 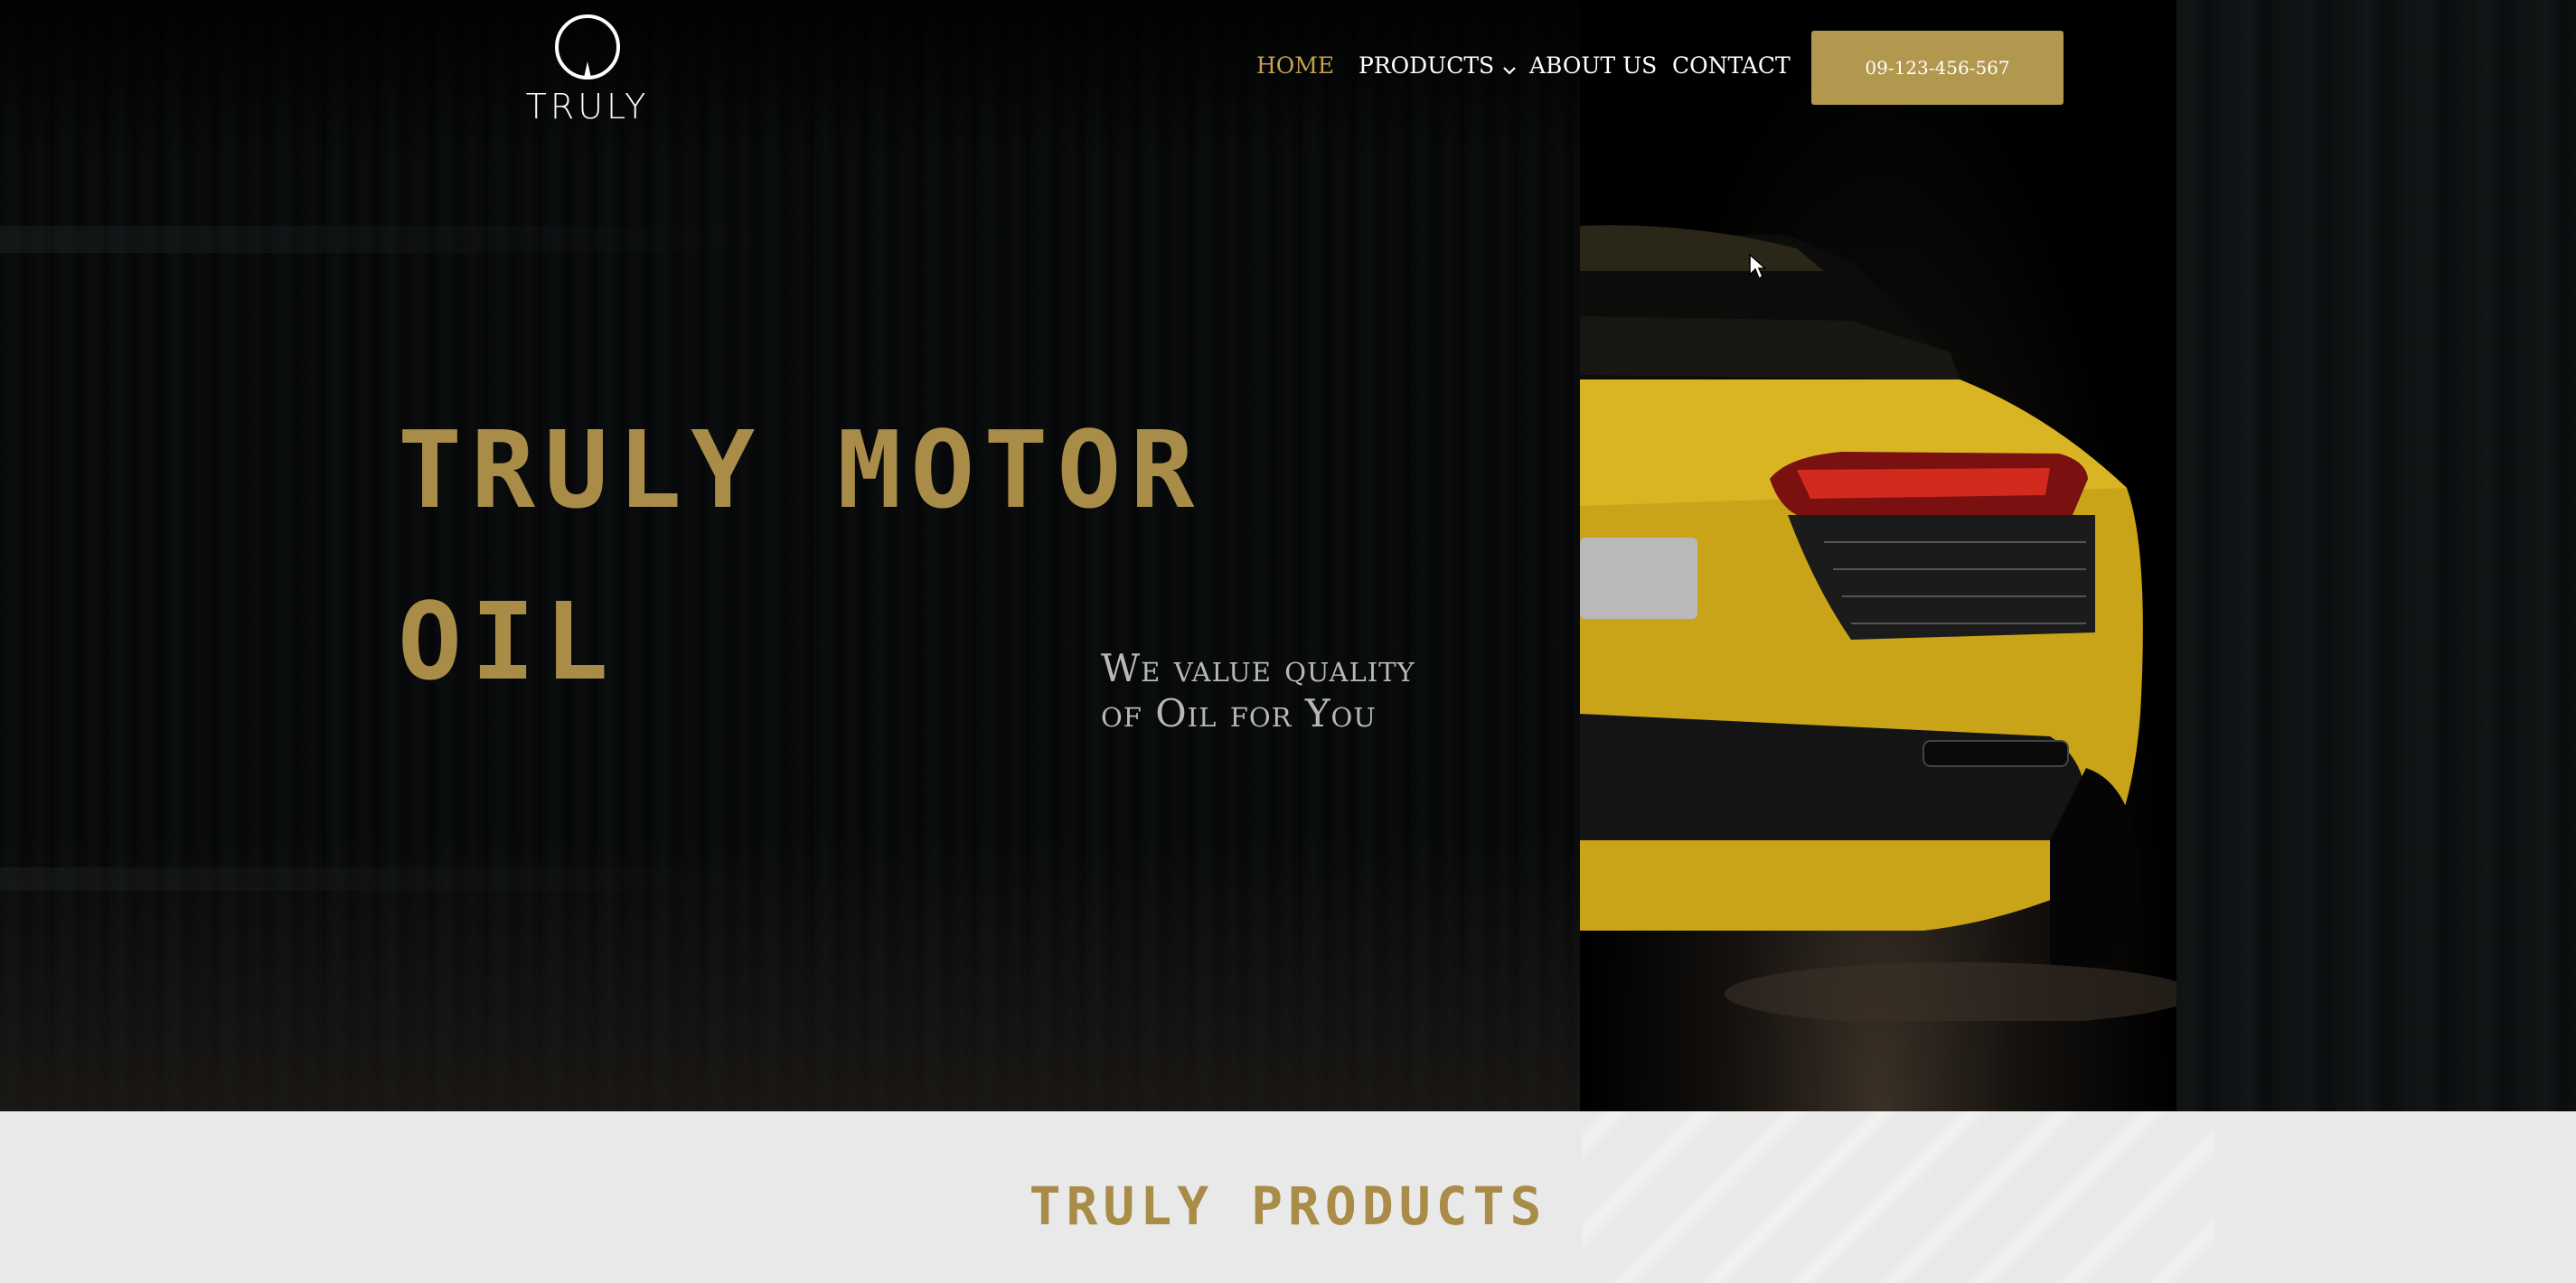 I want to click on hero-title-line: TRULY MOTOR, so click(x=801, y=469).